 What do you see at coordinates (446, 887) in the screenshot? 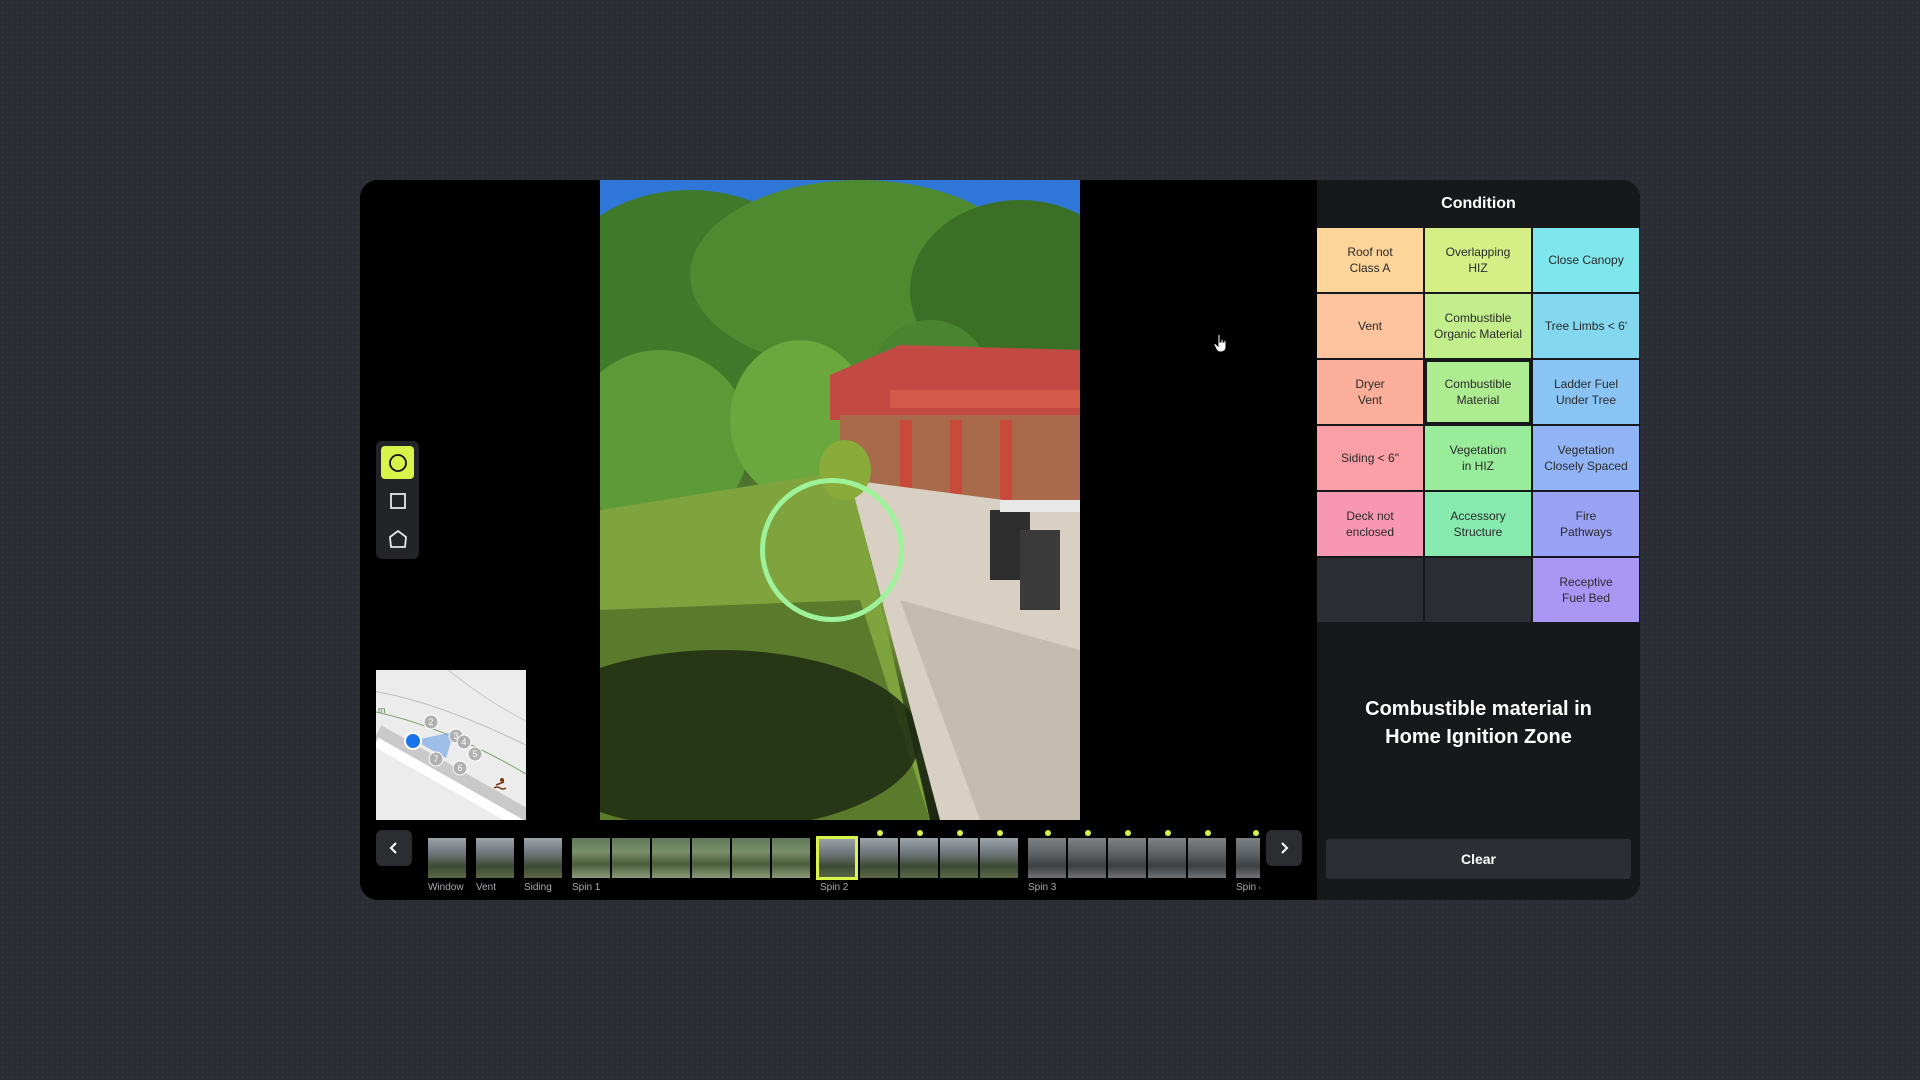
I see `thumbnail-label: Window` at bounding box center [446, 887].